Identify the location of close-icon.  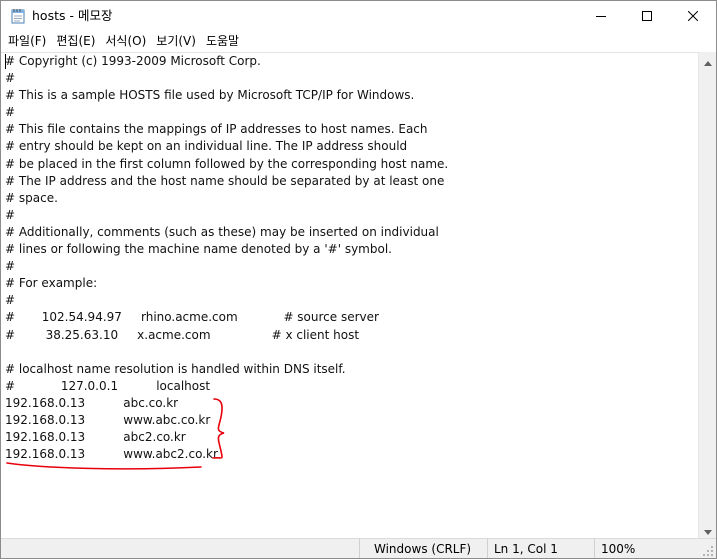
(693, 16).